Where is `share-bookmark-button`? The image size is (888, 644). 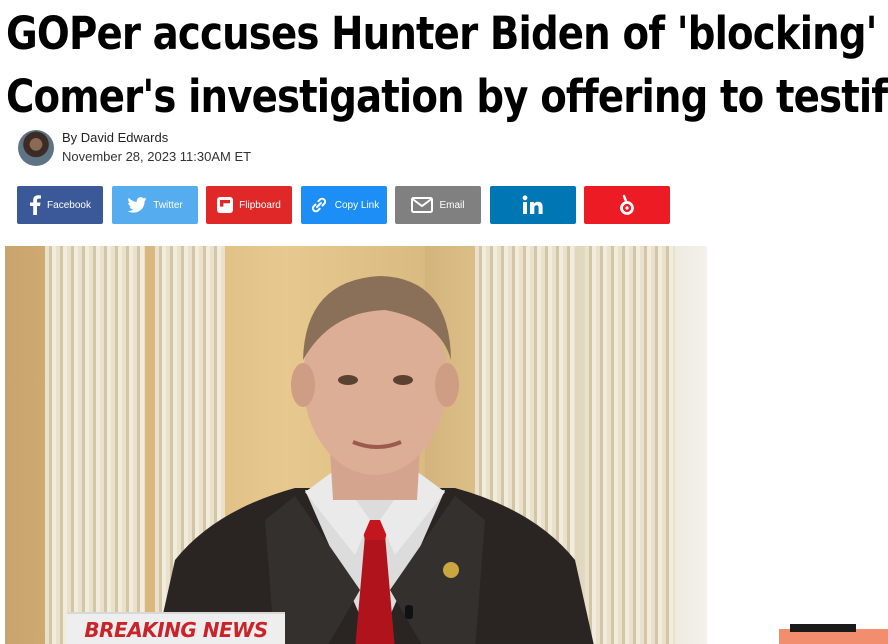 share-bookmark-button is located at coordinates (627, 205).